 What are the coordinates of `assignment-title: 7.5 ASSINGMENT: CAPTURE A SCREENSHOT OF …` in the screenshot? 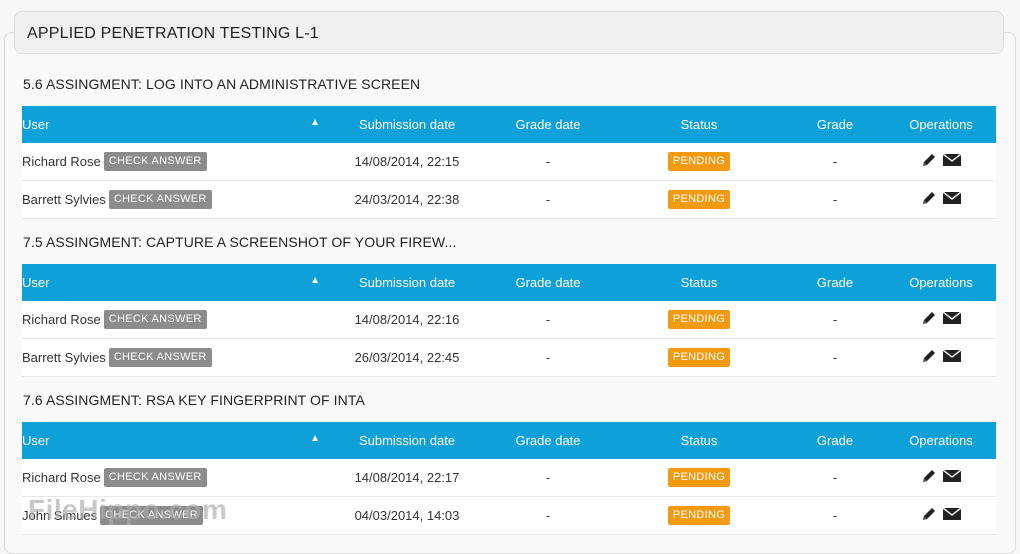 It's located at (240, 242).